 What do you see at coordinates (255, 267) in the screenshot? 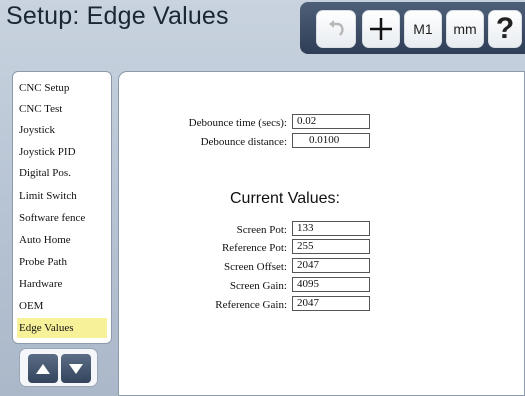
I see `screen-offset-label: Screen Offset:` at bounding box center [255, 267].